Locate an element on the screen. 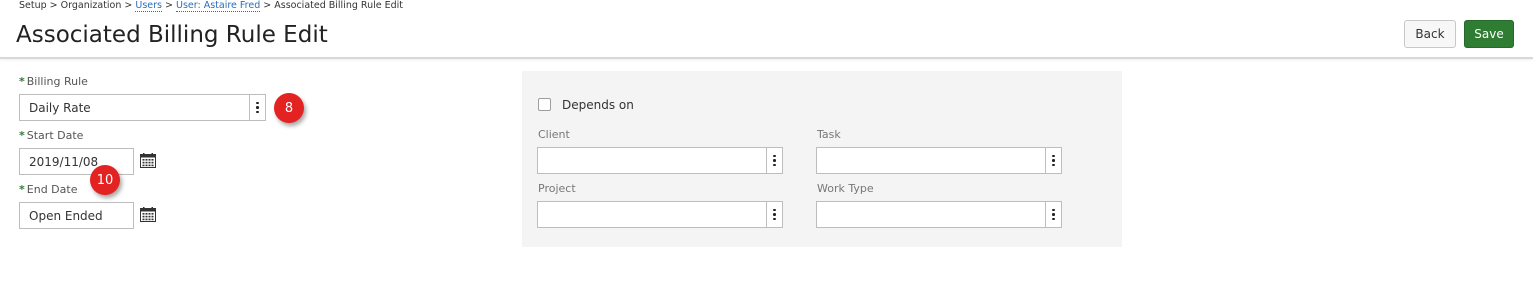 Image resolution: width=1533 pixels, height=289 pixels. client-field is located at coordinates (652, 160).